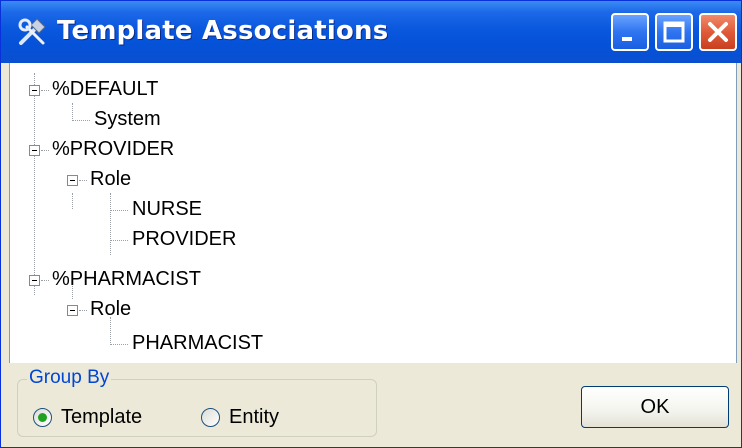  I want to click on close-icon, so click(718, 32).